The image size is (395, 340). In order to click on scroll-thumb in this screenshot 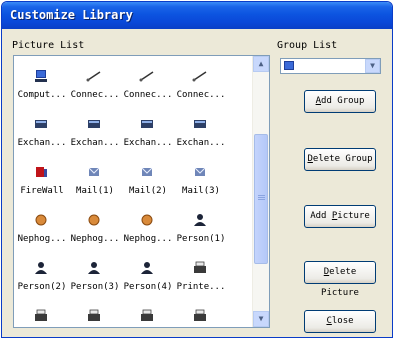, I will do `click(261, 199)`.